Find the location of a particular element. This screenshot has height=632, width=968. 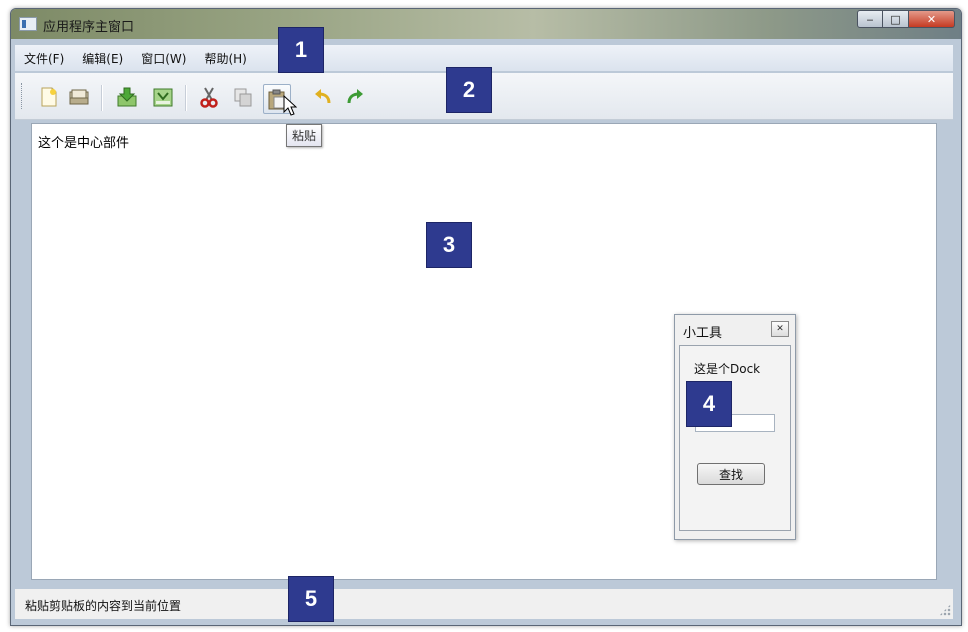

close-icon: ✕ is located at coordinates (780, 329).